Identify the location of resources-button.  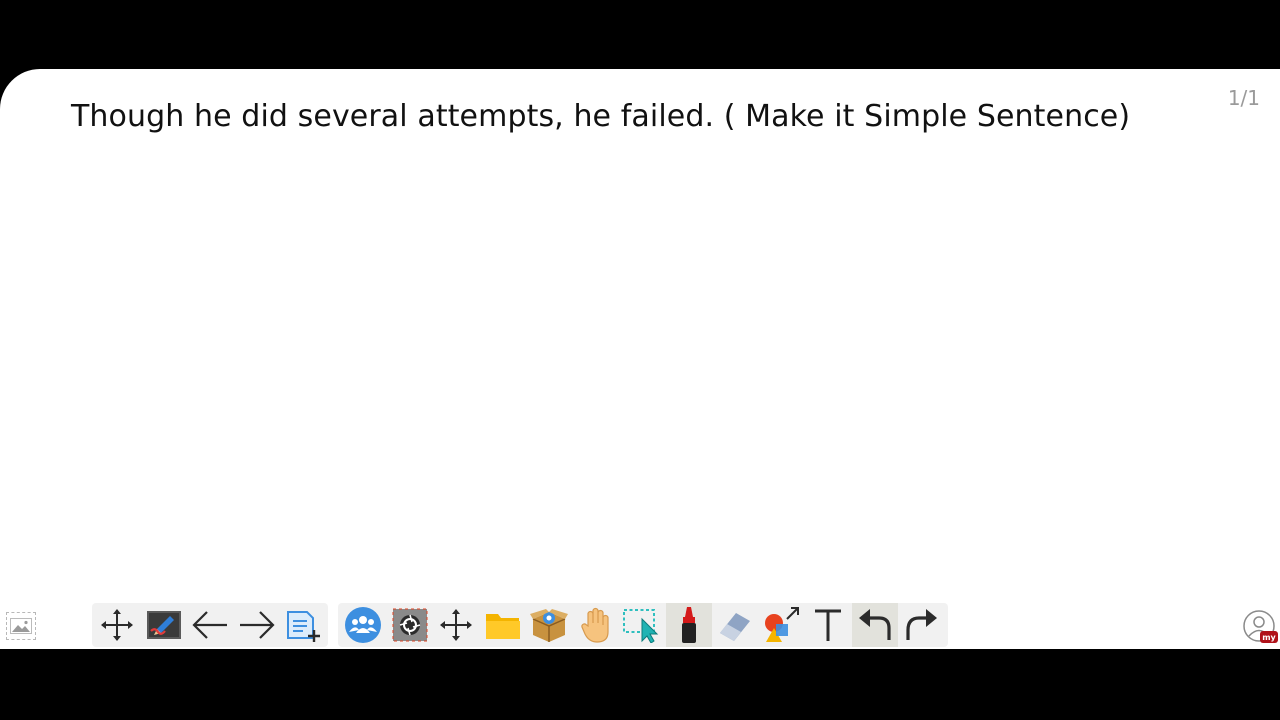
(549, 625).